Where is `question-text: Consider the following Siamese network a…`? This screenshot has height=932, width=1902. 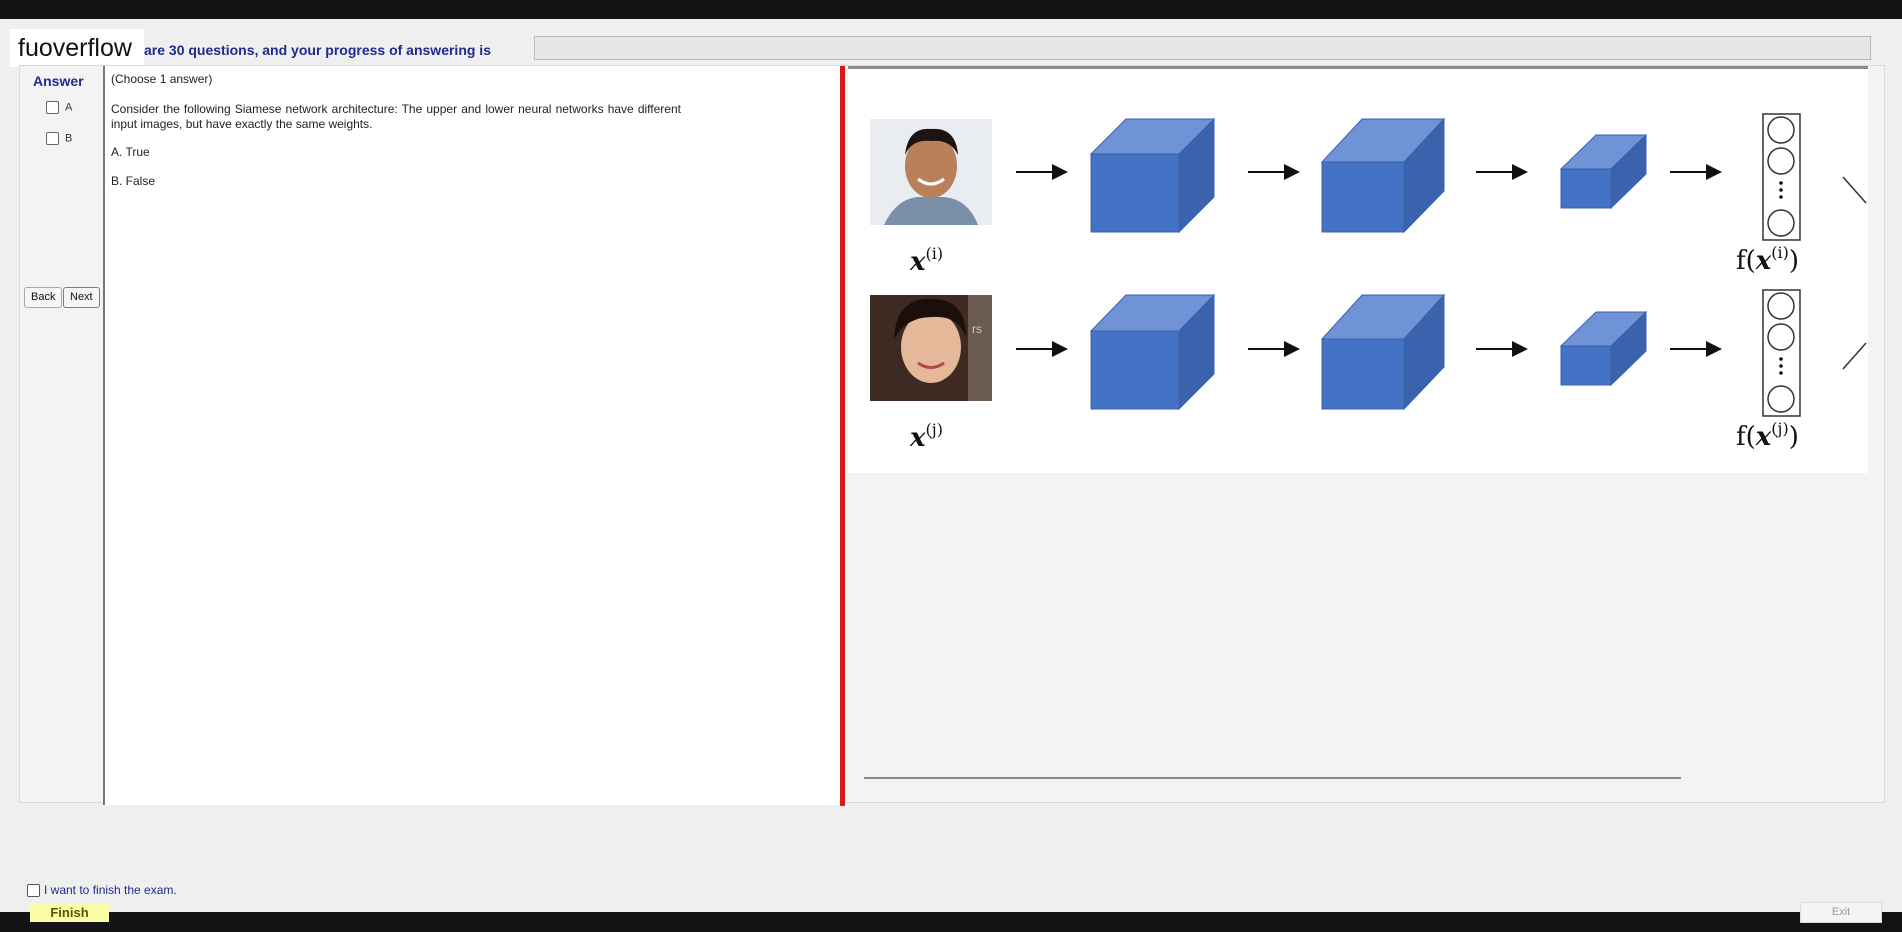
question-text: Consider the following Siamese network a… is located at coordinates (396, 116).